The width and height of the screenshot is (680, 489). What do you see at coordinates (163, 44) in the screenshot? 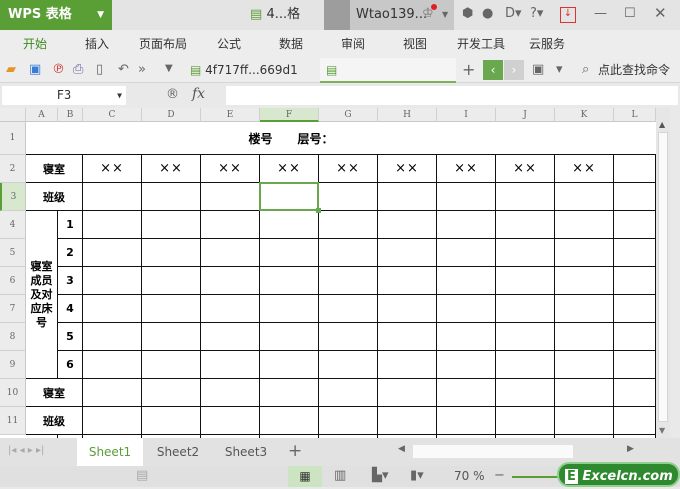
I see `menu-page-layout: 页面布局` at bounding box center [163, 44].